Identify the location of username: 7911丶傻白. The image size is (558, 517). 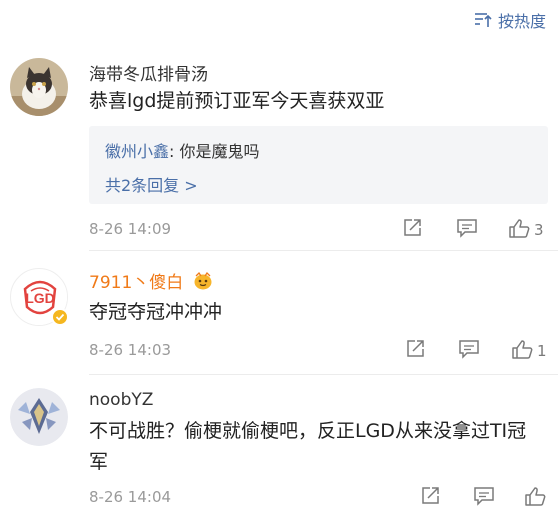
(151, 281).